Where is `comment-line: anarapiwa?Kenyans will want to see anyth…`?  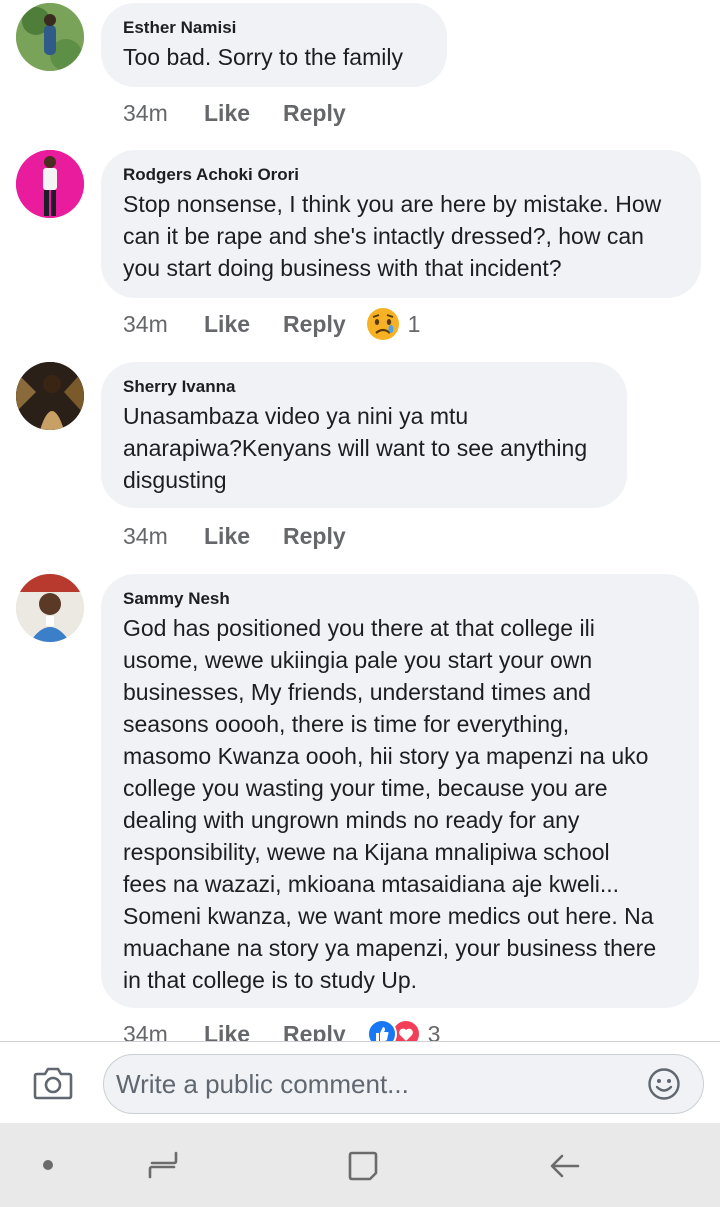 comment-line: anarapiwa?Kenyans will want to see anyth… is located at coordinates (355, 448).